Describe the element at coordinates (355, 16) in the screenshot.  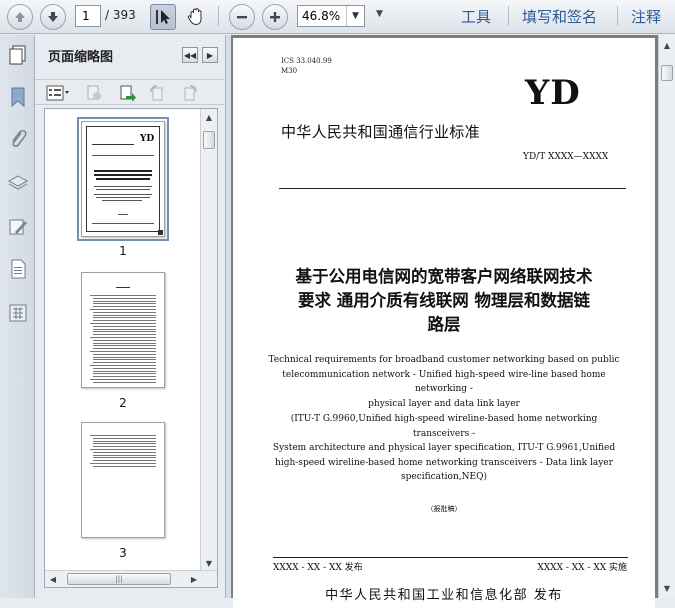
I see `chevron-down-icon: ▼` at that location.